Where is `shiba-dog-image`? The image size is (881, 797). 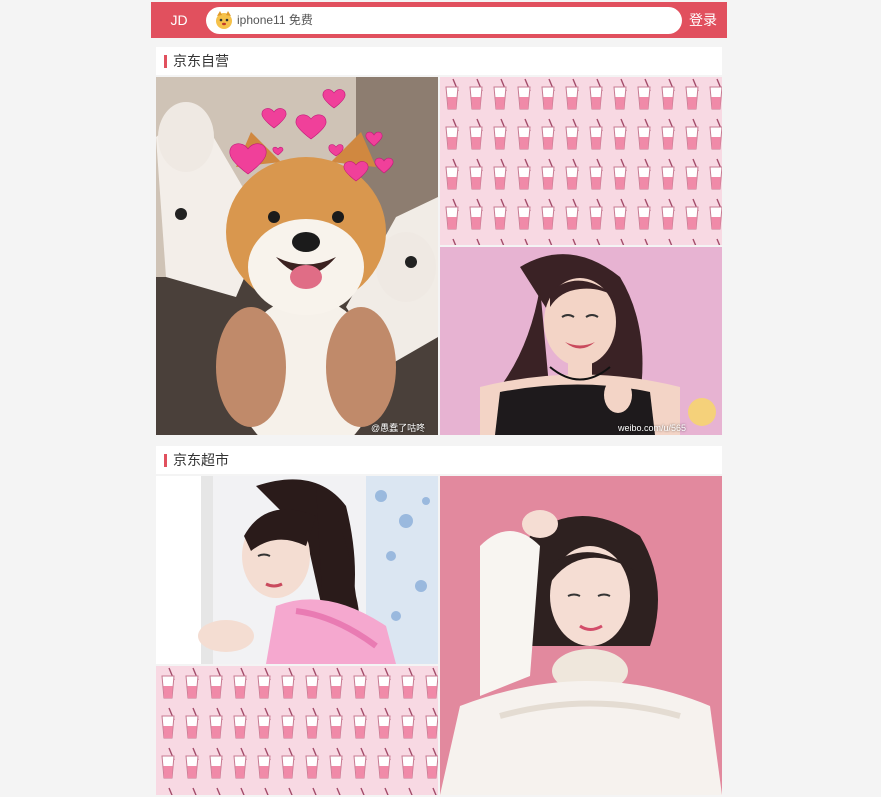 shiba-dog-image is located at coordinates (297, 256).